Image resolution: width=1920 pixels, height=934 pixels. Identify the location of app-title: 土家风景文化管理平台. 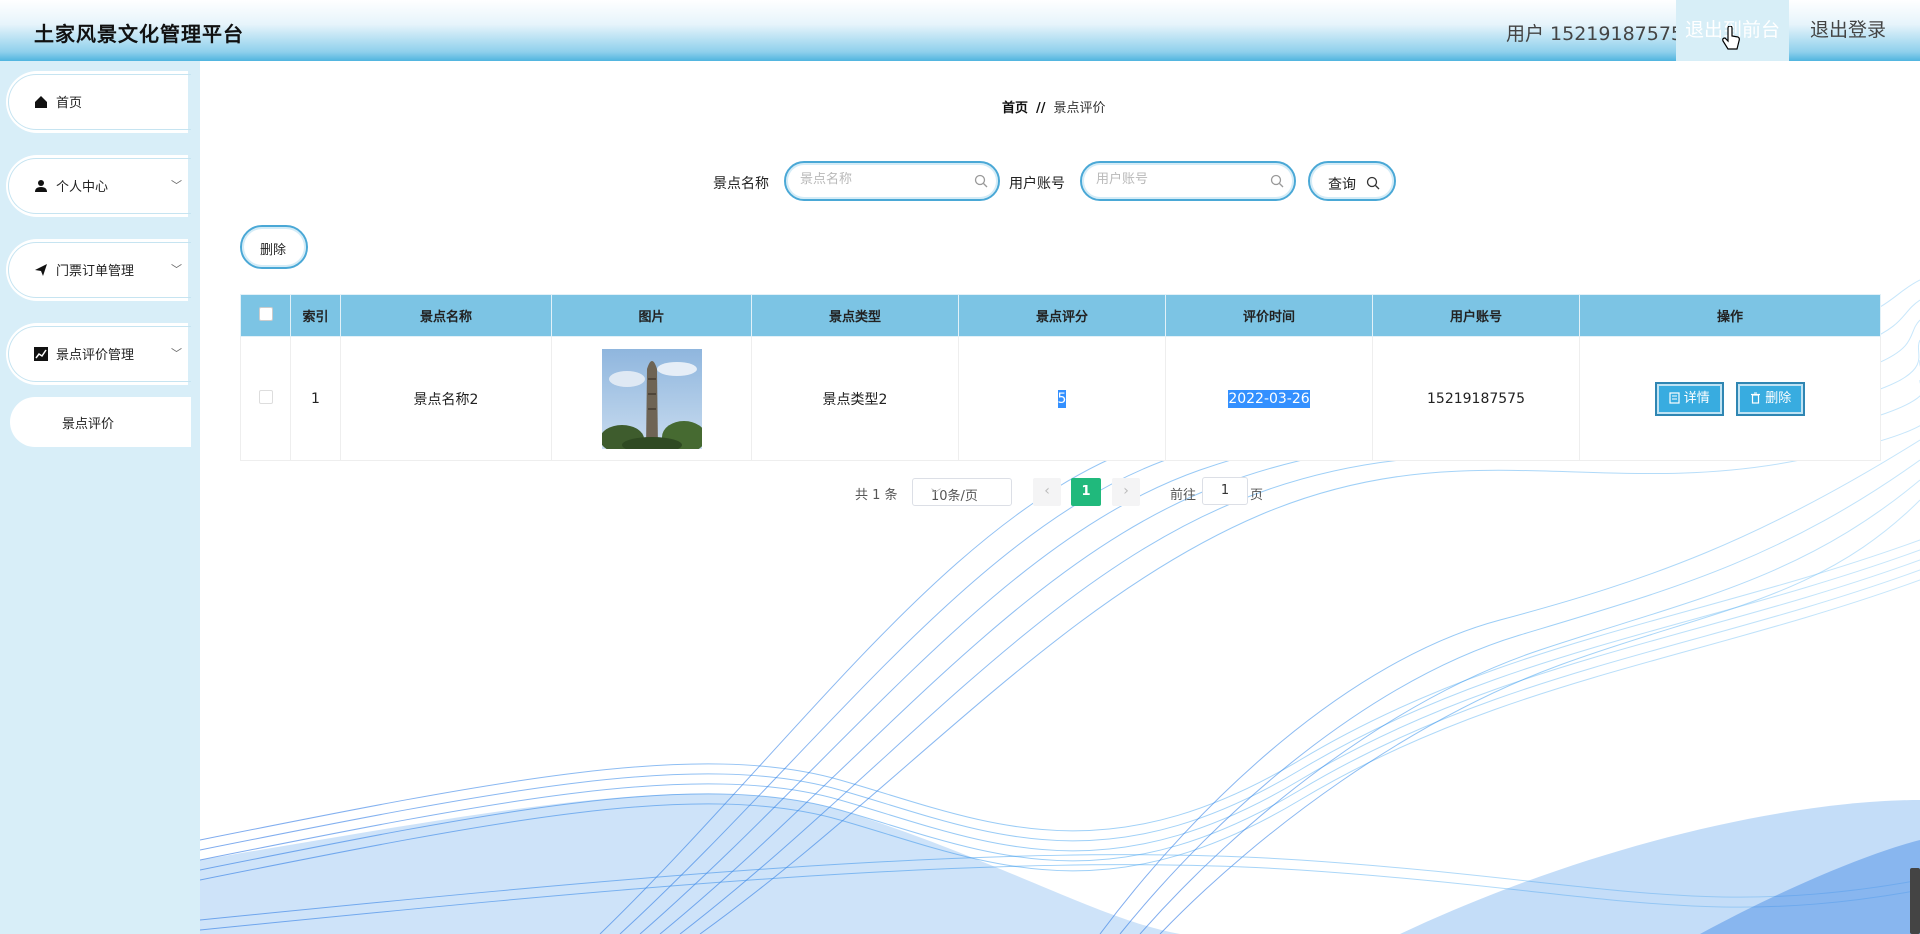
(139, 34).